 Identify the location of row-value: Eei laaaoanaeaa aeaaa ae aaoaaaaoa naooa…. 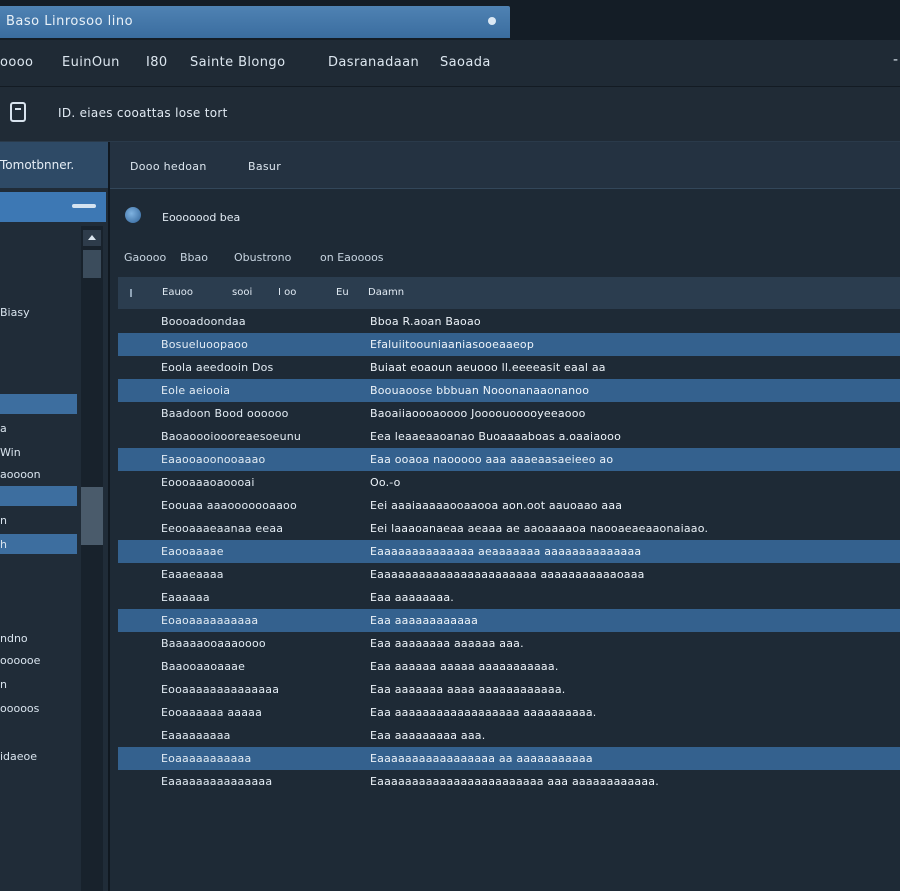
(539, 528).